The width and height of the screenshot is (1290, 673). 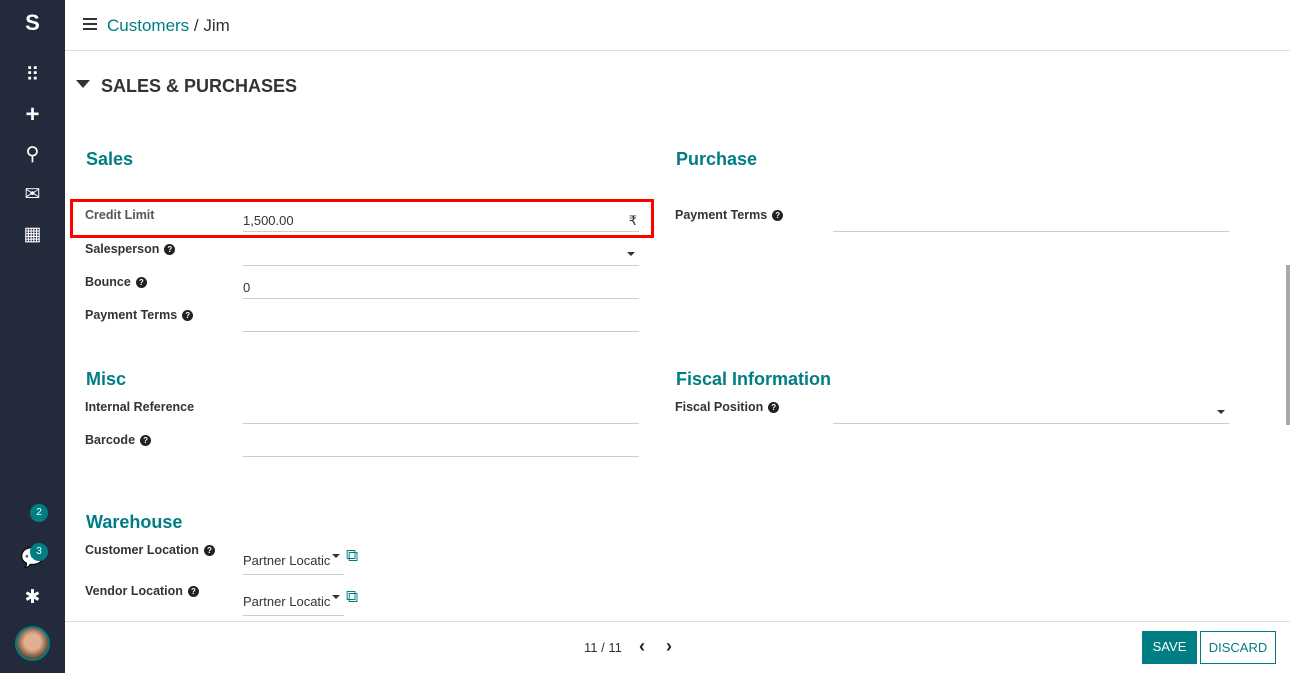 What do you see at coordinates (90, 24) in the screenshot?
I see `menu-icon` at bounding box center [90, 24].